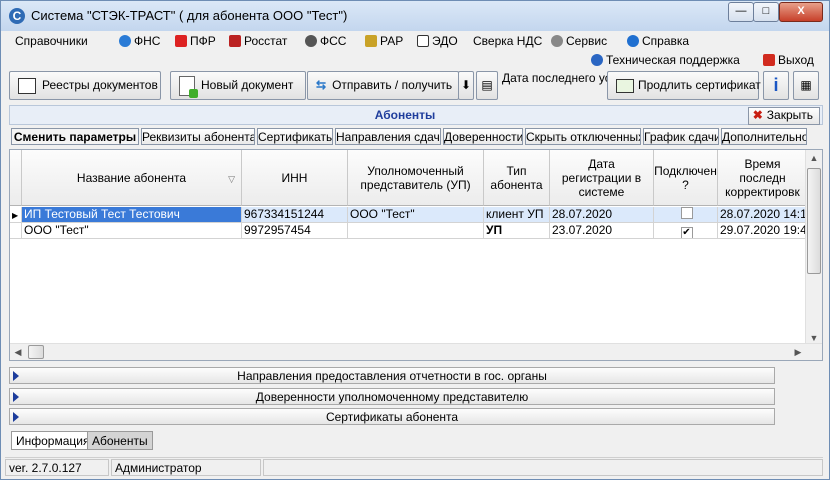 The width and height of the screenshot is (830, 480). What do you see at coordinates (195, 41) in the screenshot?
I see `menu-pfr: ПФР` at bounding box center [195, 41].